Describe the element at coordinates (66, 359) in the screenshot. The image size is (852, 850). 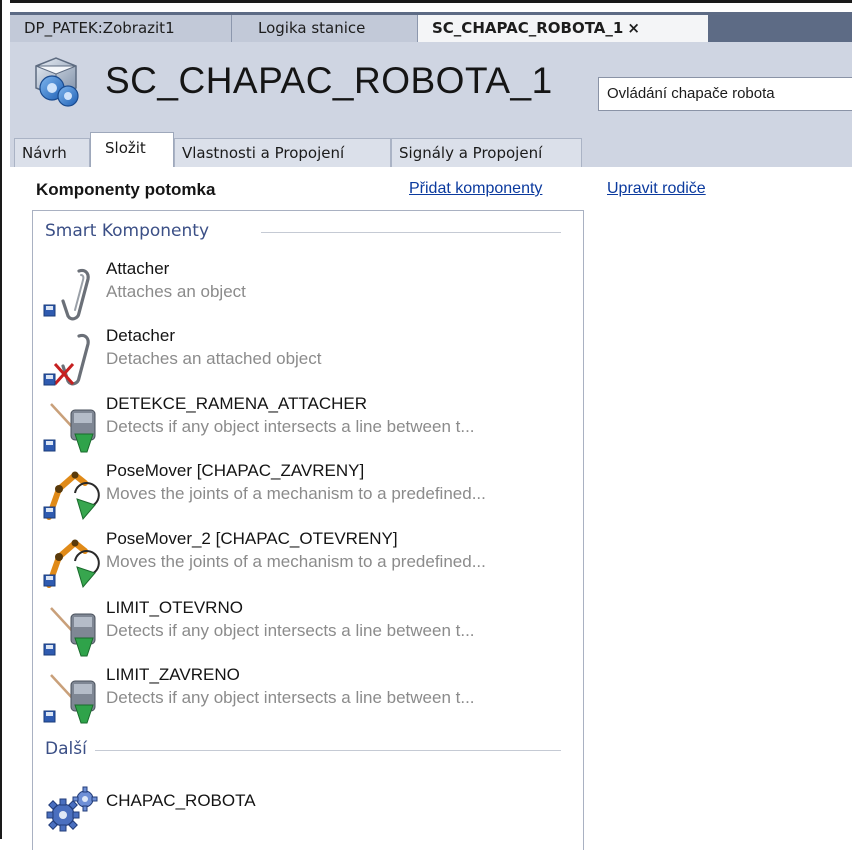
I see `paperclip-remove-icon` at that location.